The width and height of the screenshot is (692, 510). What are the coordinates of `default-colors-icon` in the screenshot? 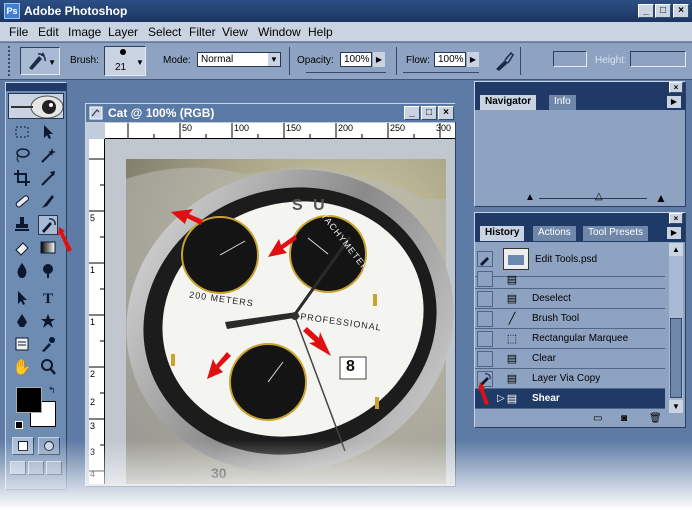 It's located at (19, 425).